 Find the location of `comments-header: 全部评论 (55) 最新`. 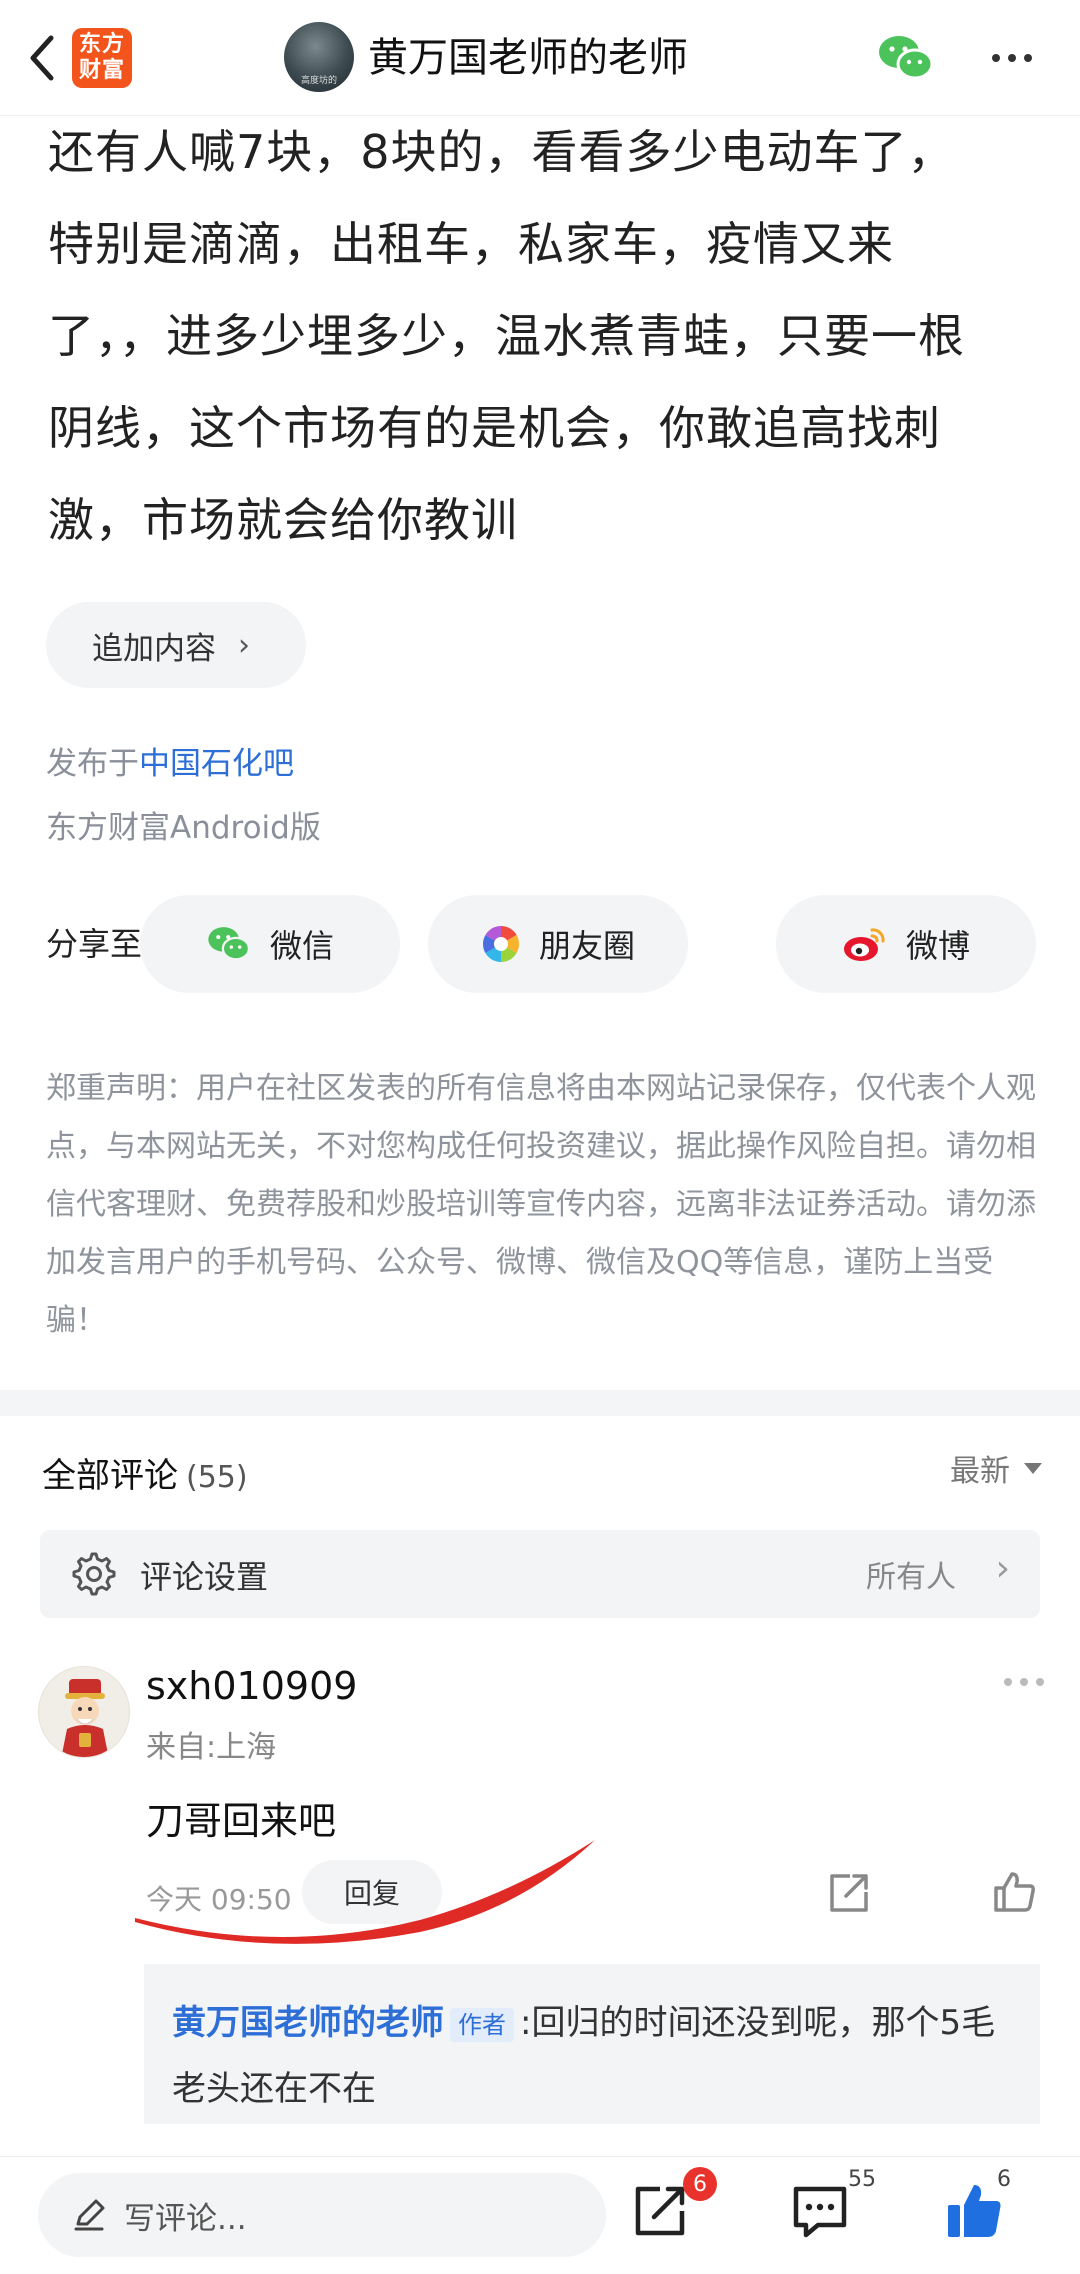

comments-header: 全部评论 (55) 最新 is located at coordinates (542, 1470).